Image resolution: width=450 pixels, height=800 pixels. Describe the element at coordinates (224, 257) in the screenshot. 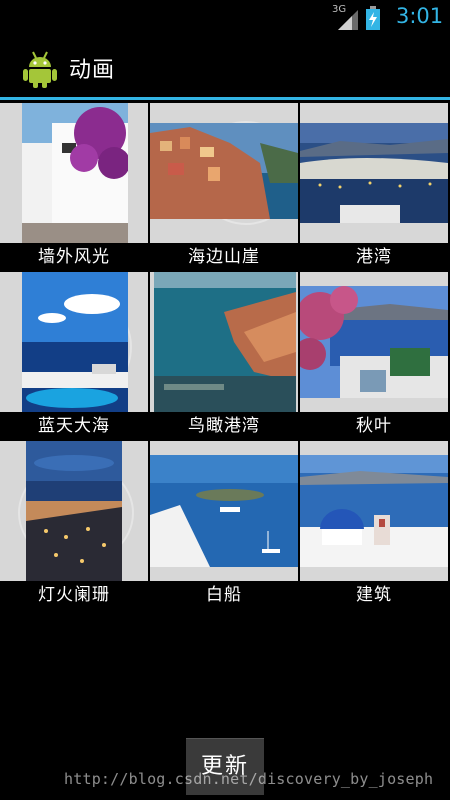

I see `thumbnail-caption: 海边山崖` at that location.